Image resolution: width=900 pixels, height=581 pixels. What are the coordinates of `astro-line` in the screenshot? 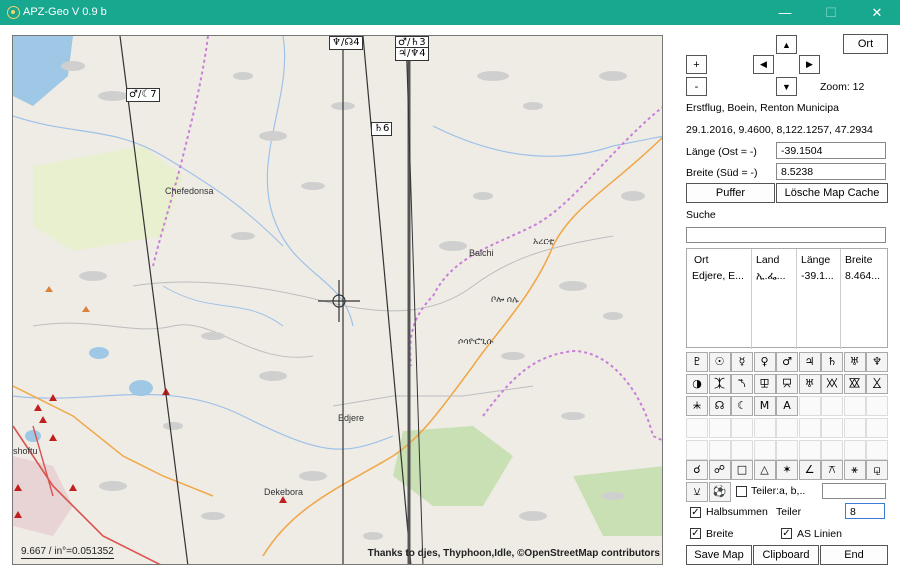 It's located at (387, 300).